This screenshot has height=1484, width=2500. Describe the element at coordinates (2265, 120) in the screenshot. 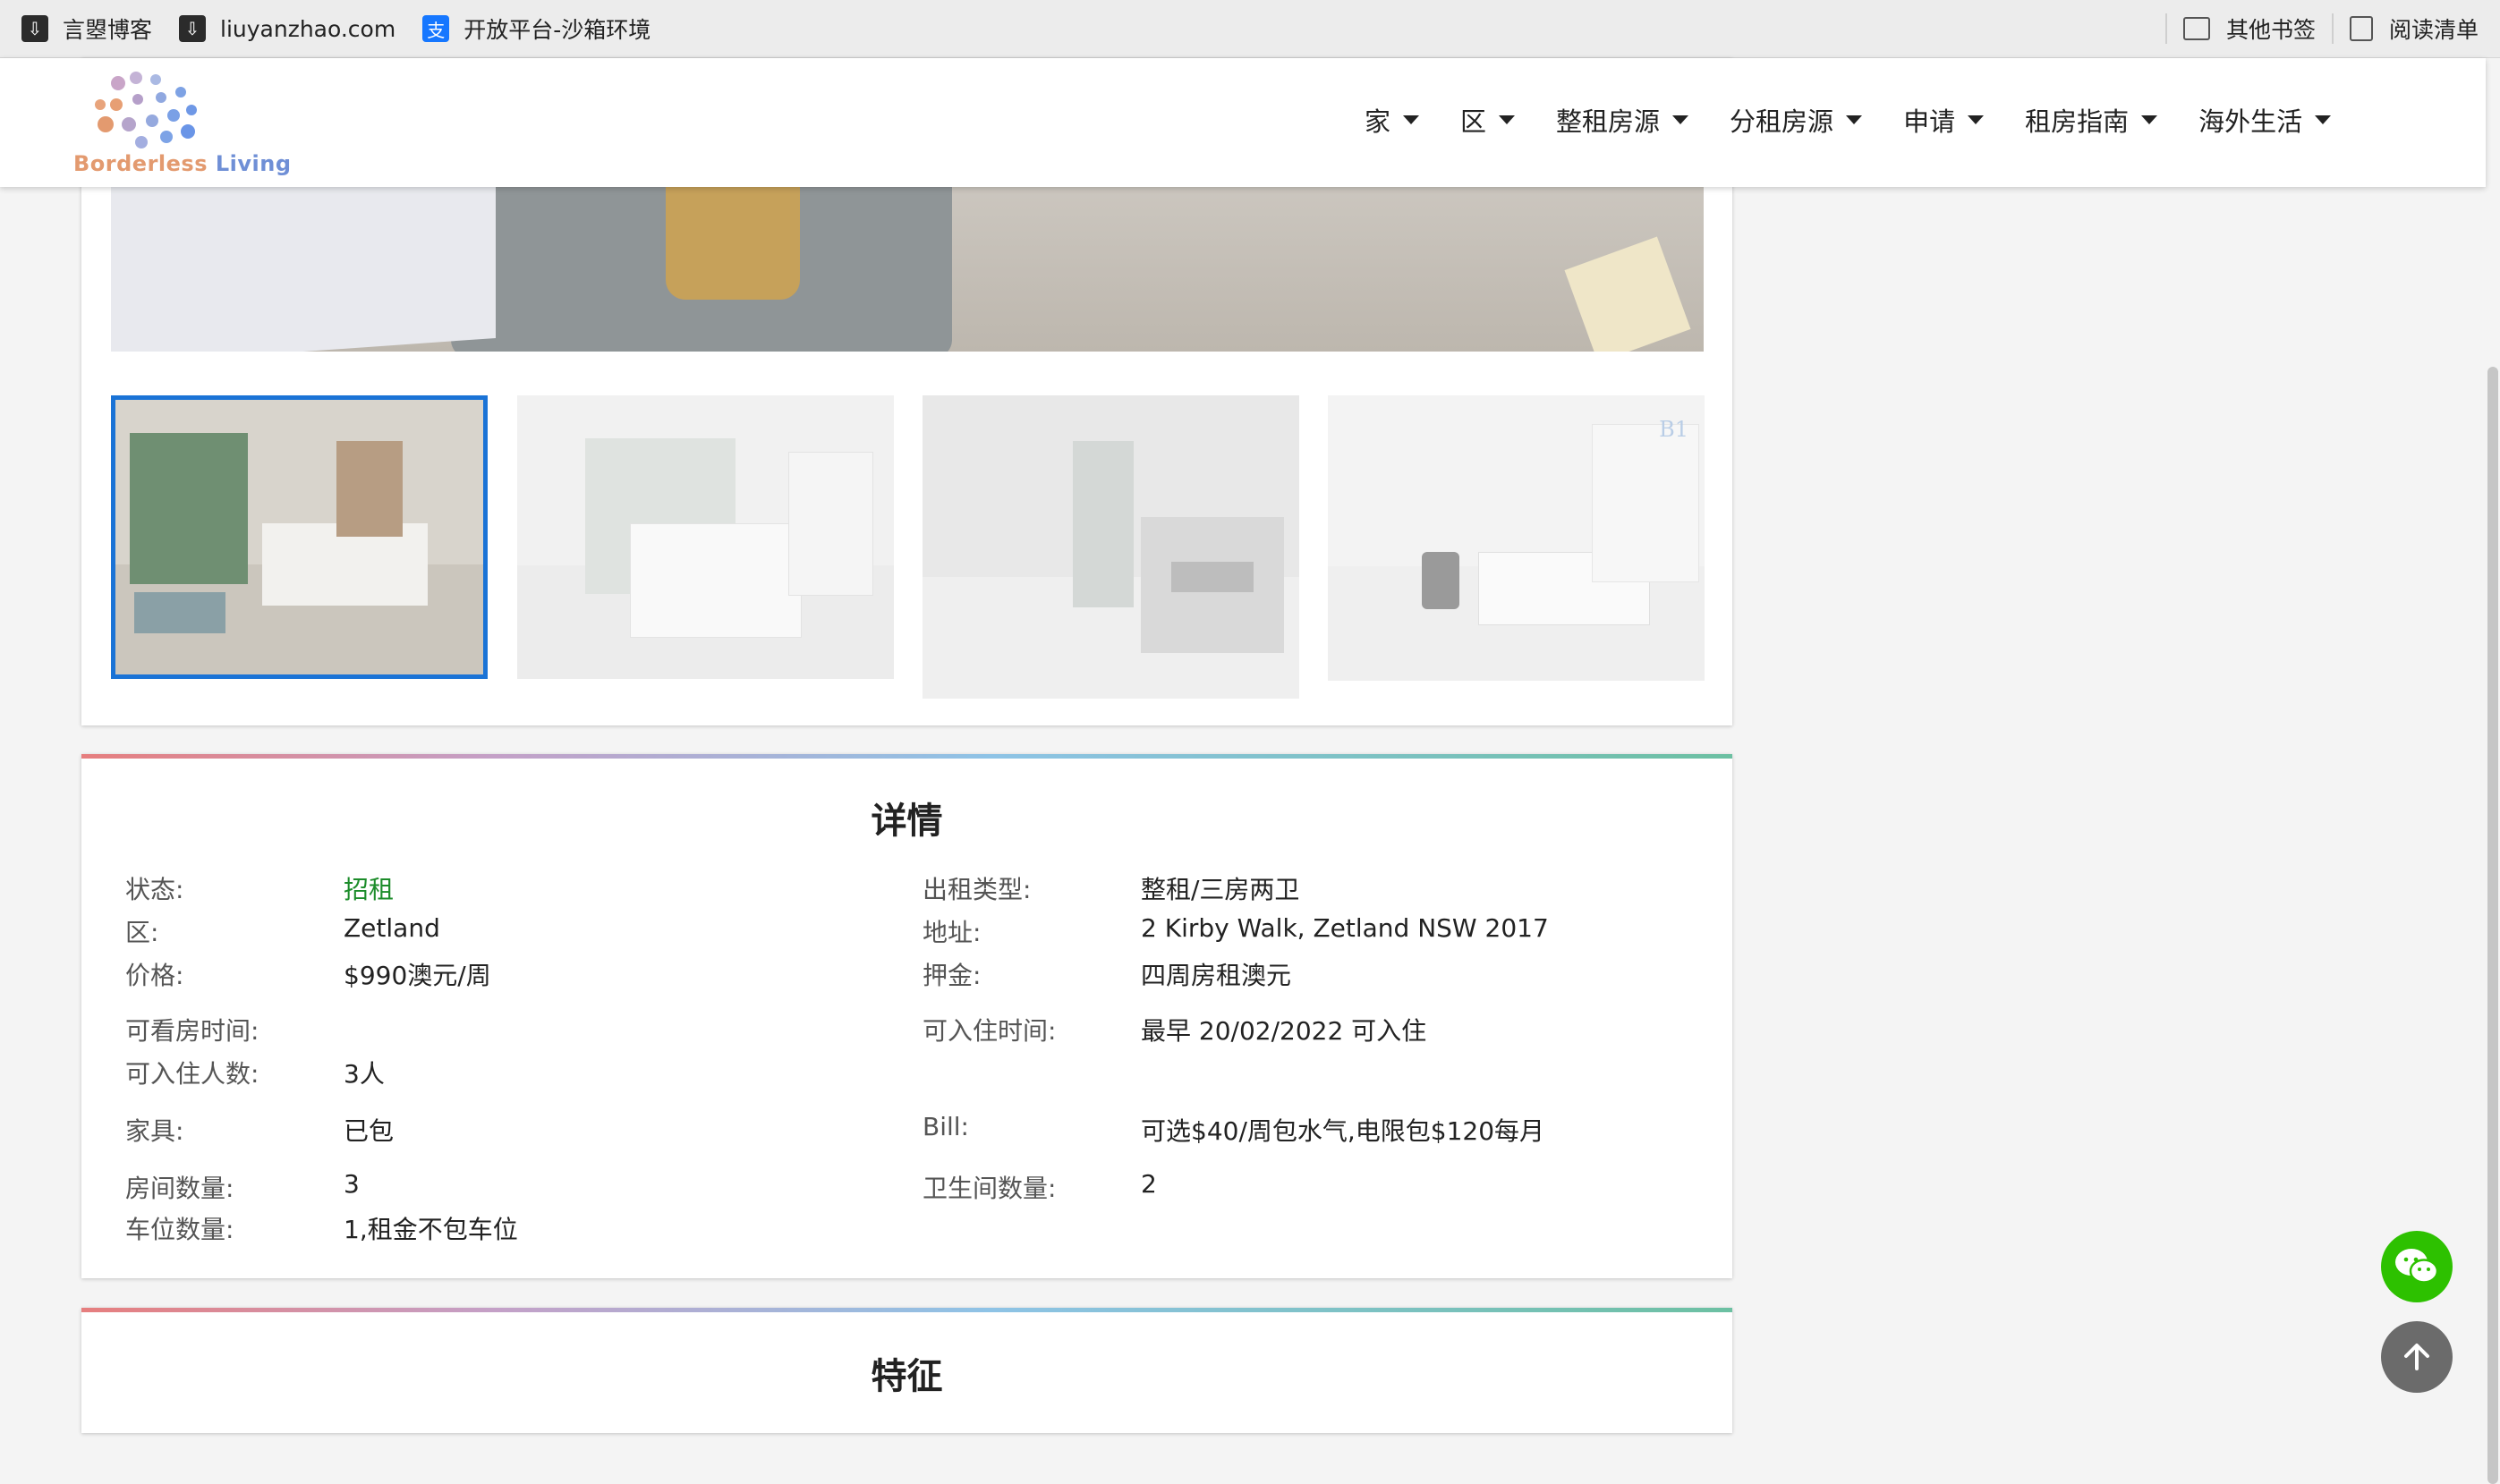

I see `nav-item-overseas-life: 海外生活` at that location.